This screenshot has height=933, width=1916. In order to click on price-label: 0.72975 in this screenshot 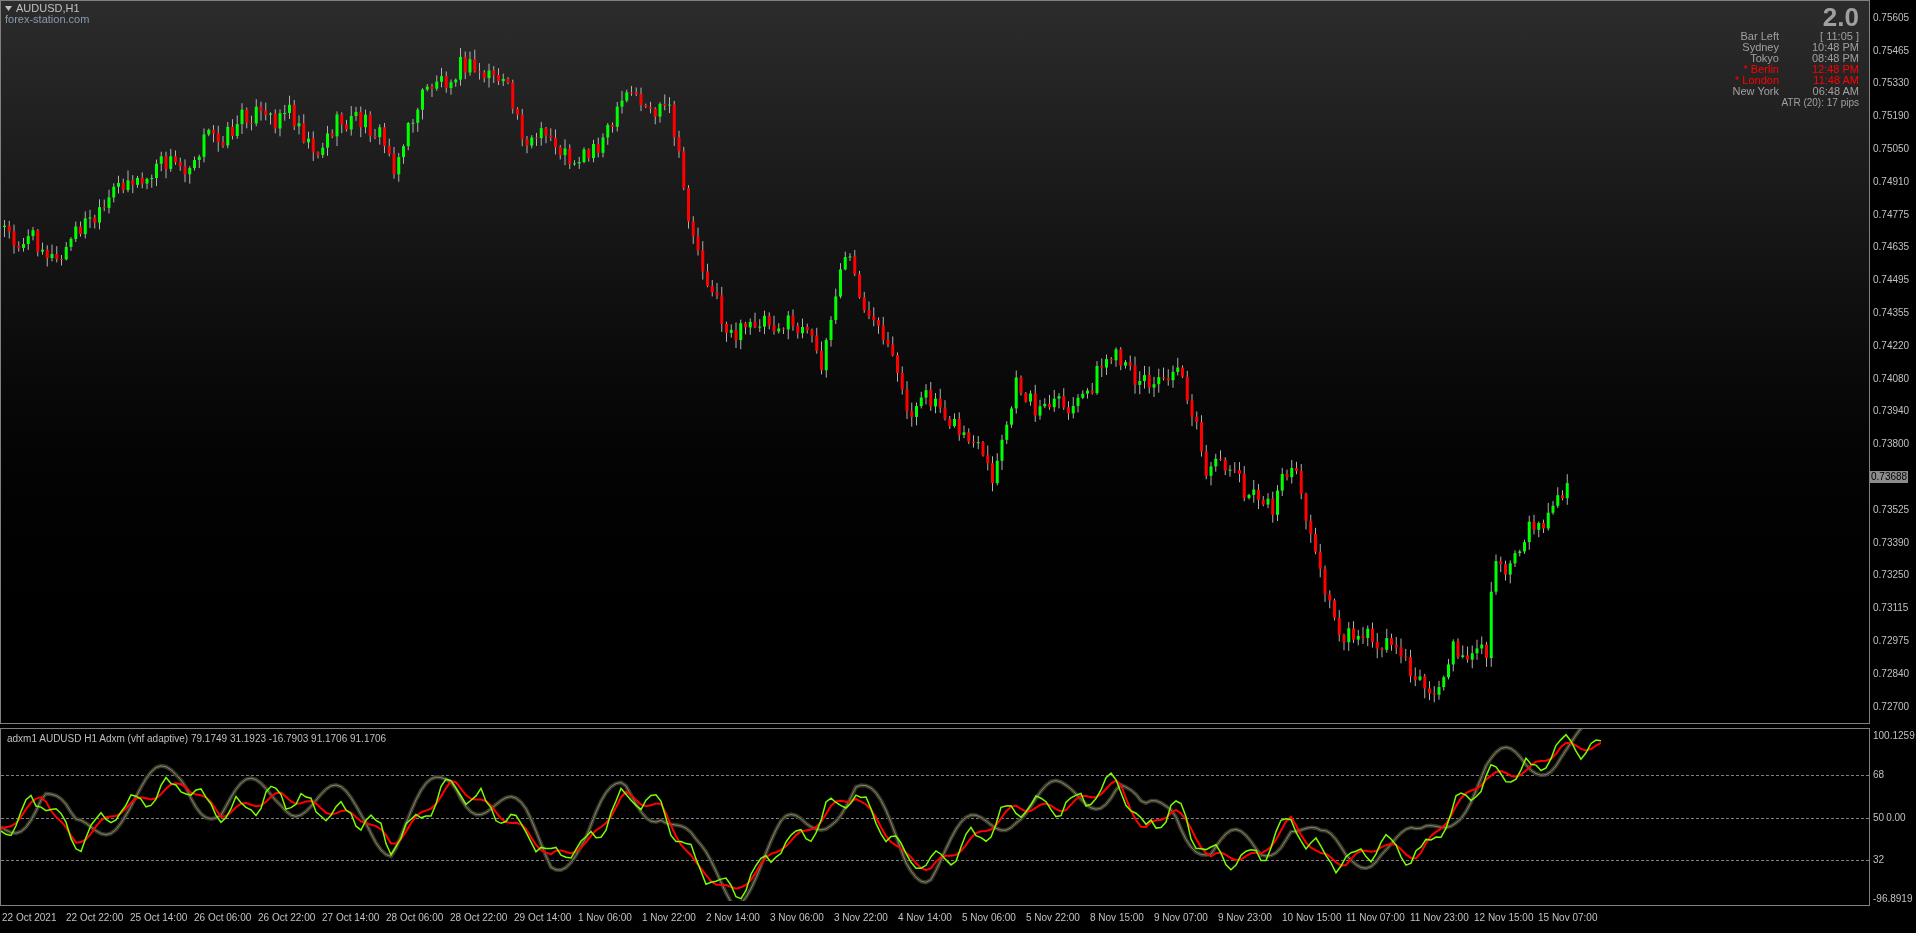, I will do `click(1891, 641)`.